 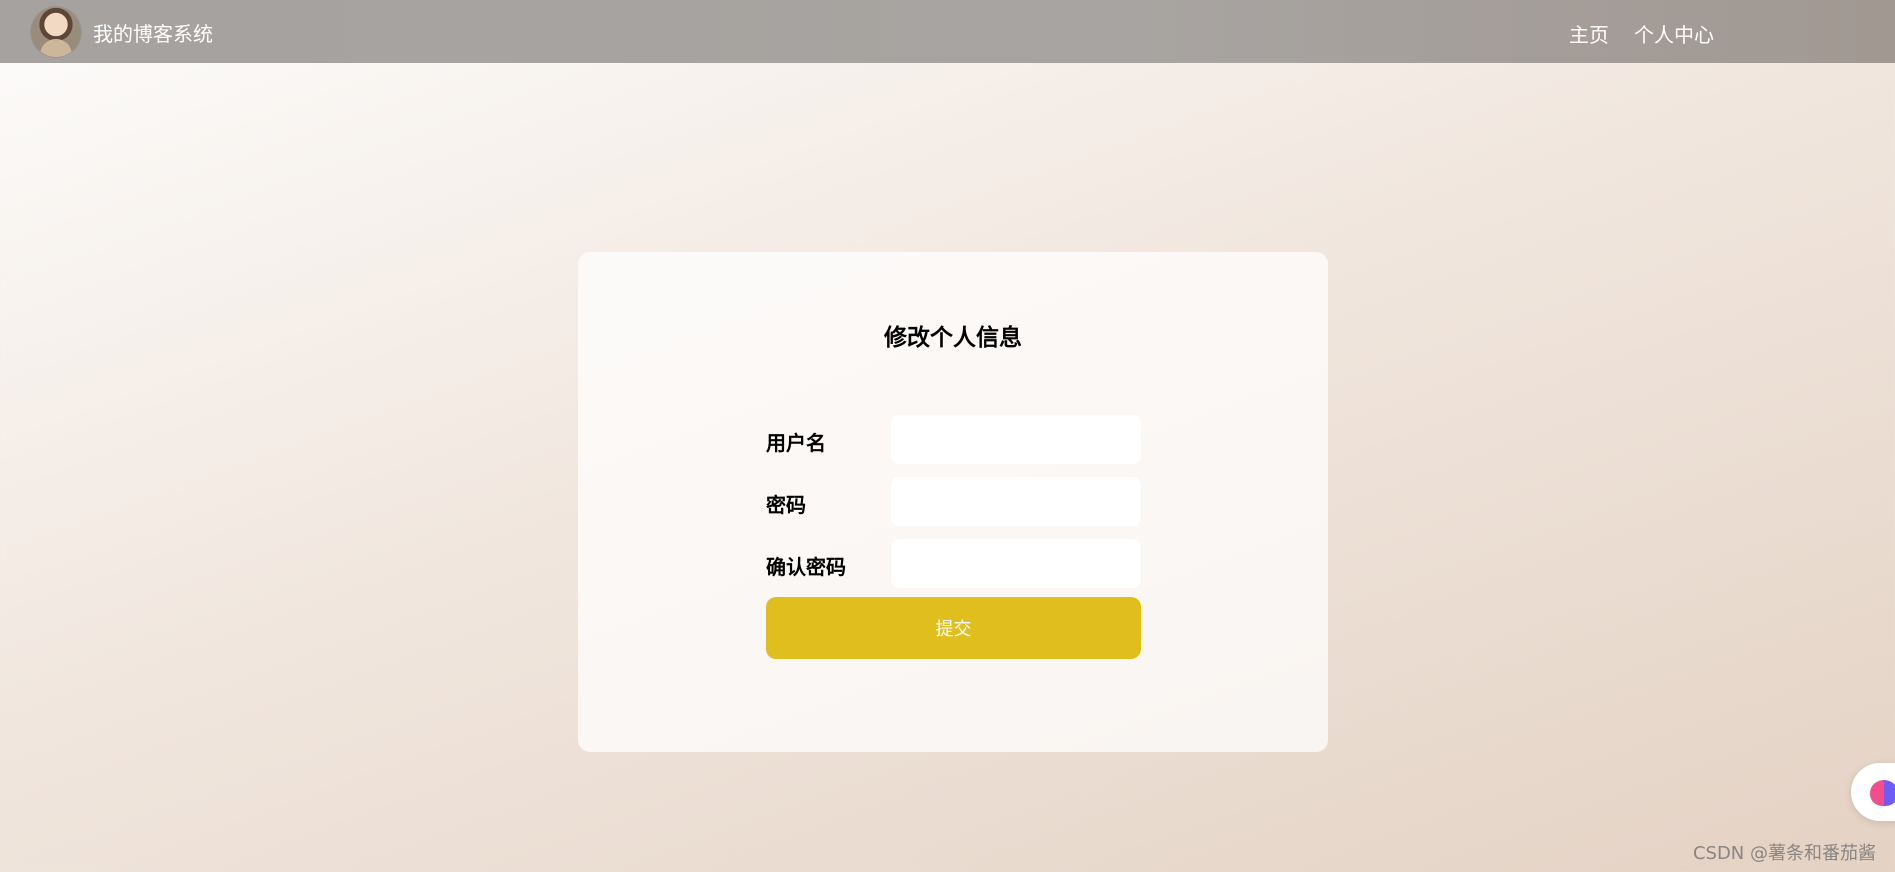 I want to click on password-input, so click(x=1016, y=501).